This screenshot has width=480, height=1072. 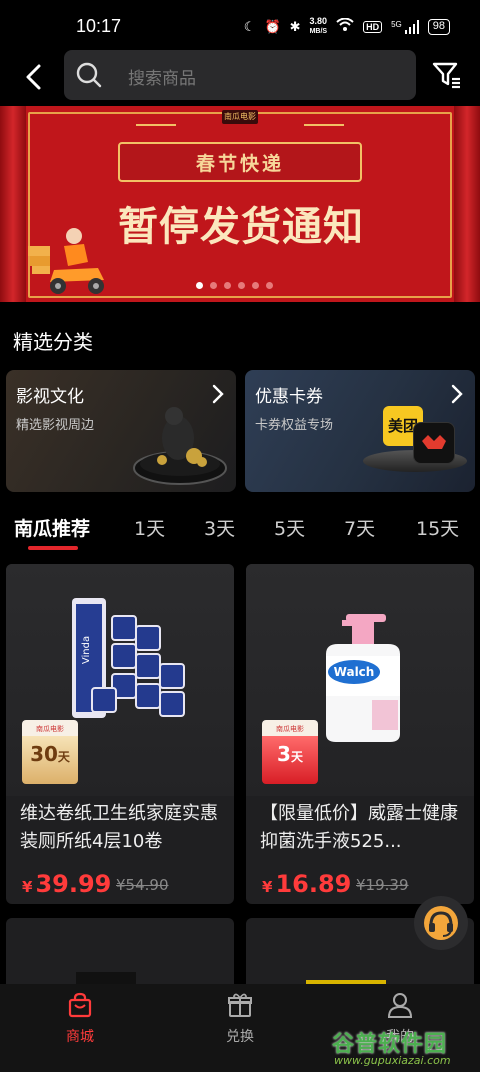 What do you see at coordinates (156, 125) in the screenshot?
I see `banner-divider-left` at bounding box center [156, 125].